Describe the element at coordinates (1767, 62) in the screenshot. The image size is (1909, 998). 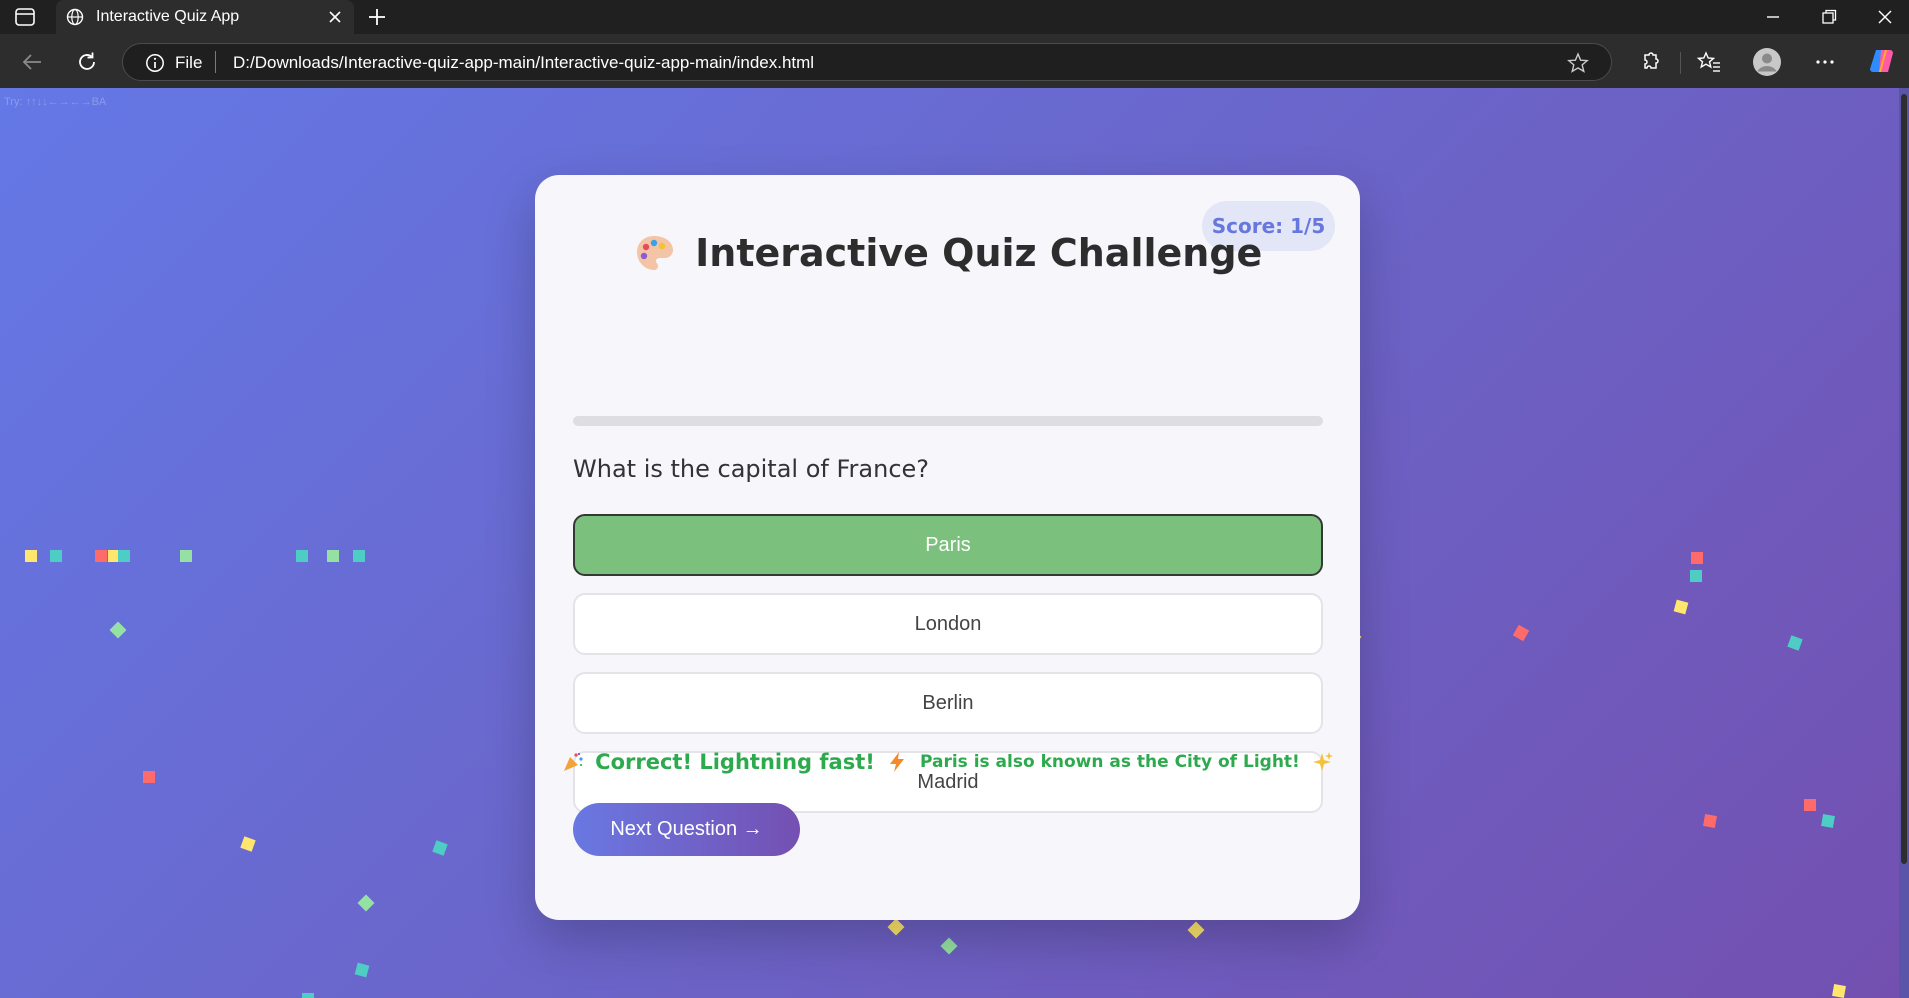
I see `profile-icon` at that location.